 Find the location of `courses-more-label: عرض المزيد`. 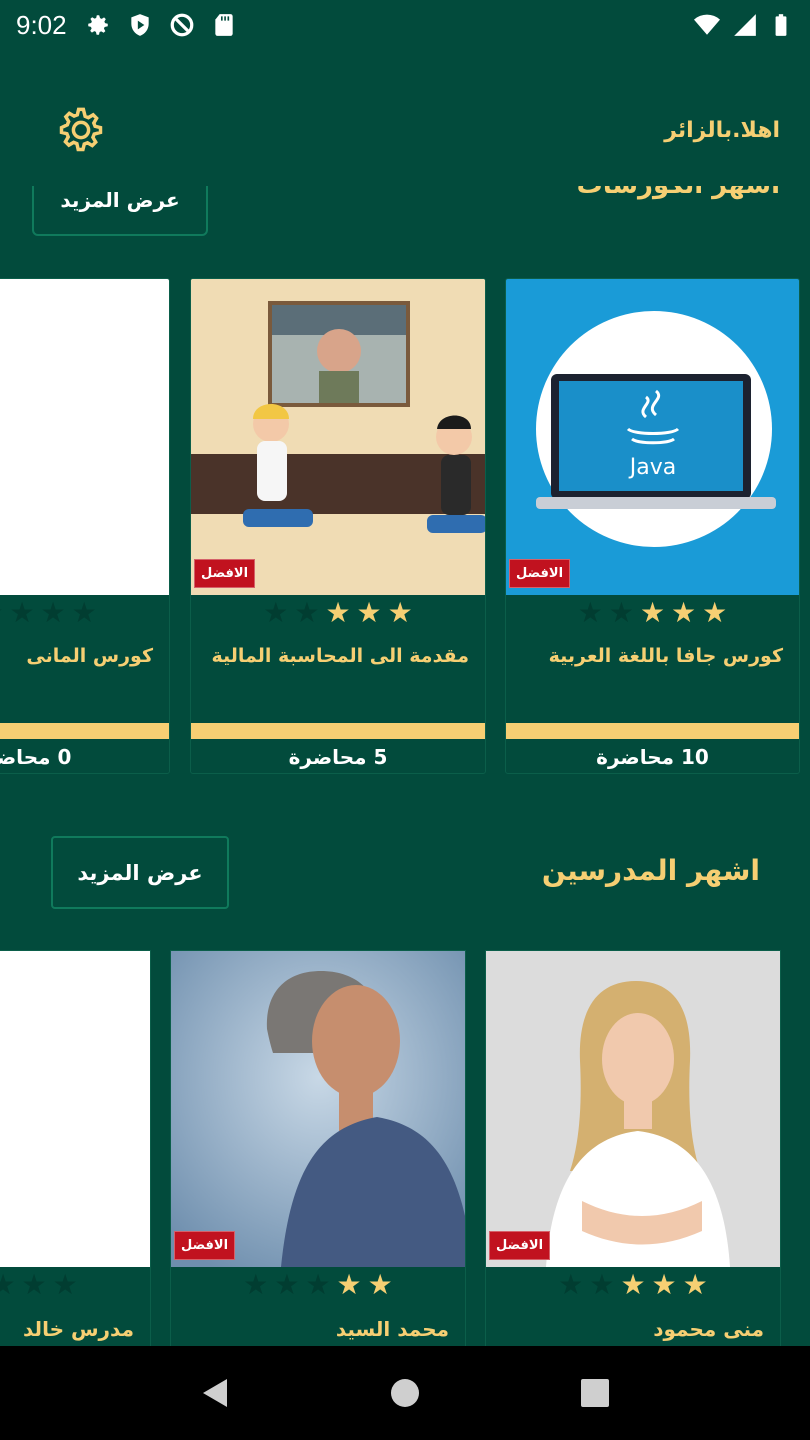

courses-more-label: عرض المزيد is located at coordinates (120, 200).